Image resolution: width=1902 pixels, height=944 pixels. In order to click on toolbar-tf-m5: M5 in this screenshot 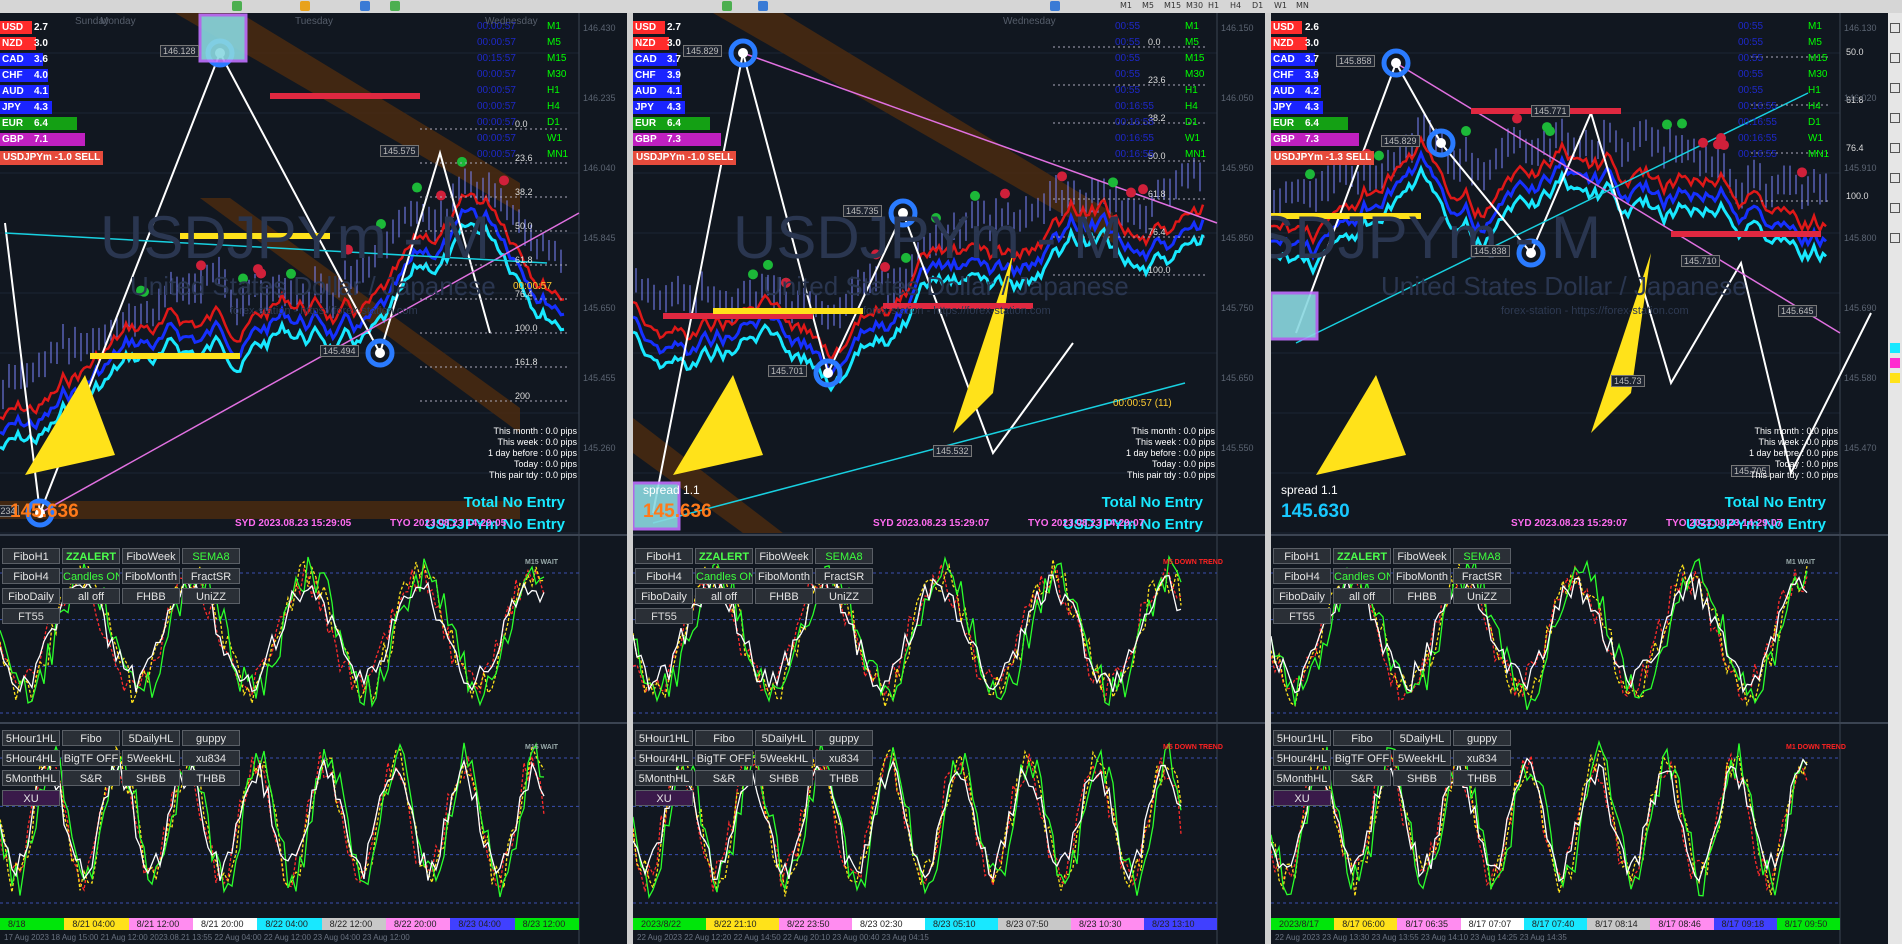, I will do `click(1148, 6)`.